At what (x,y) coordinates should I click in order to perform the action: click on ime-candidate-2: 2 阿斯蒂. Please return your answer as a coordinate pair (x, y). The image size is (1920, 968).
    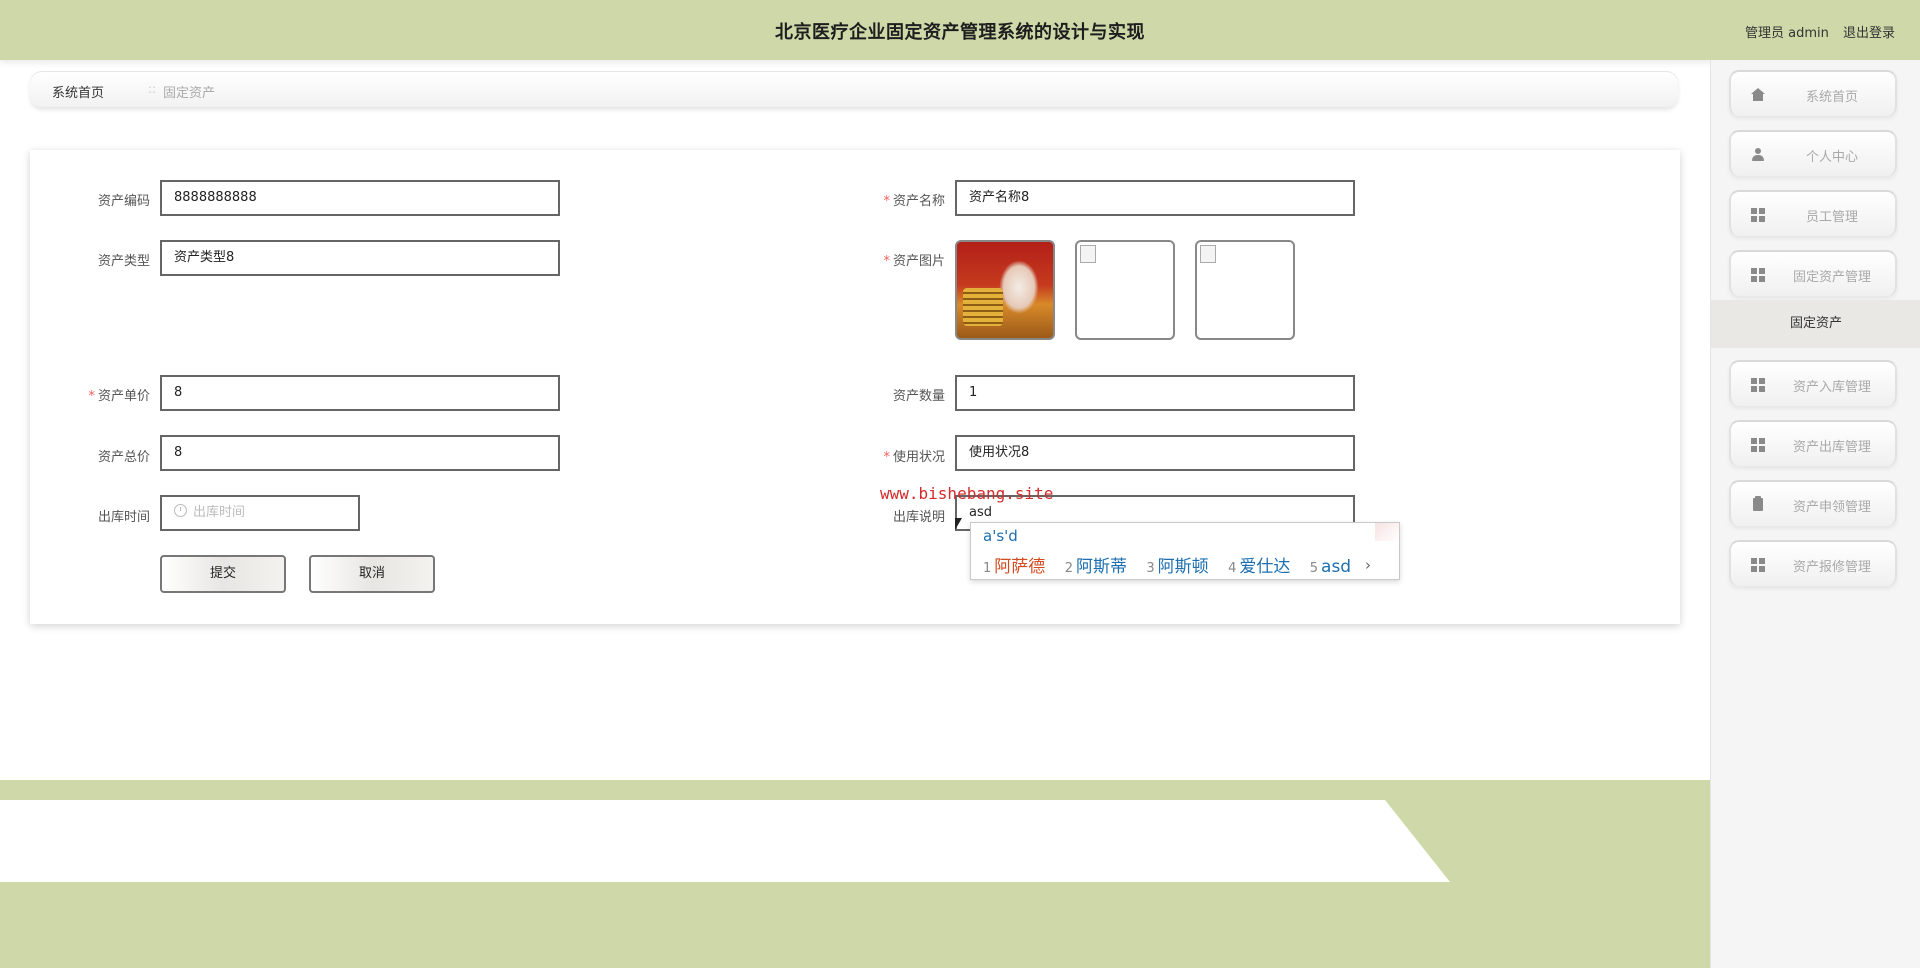
    Looking at the image, I should click on (1096, 567).